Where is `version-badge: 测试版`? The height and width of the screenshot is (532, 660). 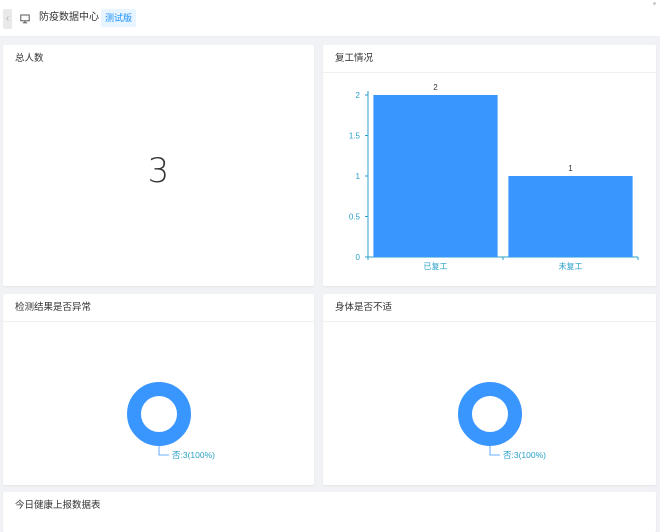 version-badge: 测试版 is located at coordinates (119, 18).